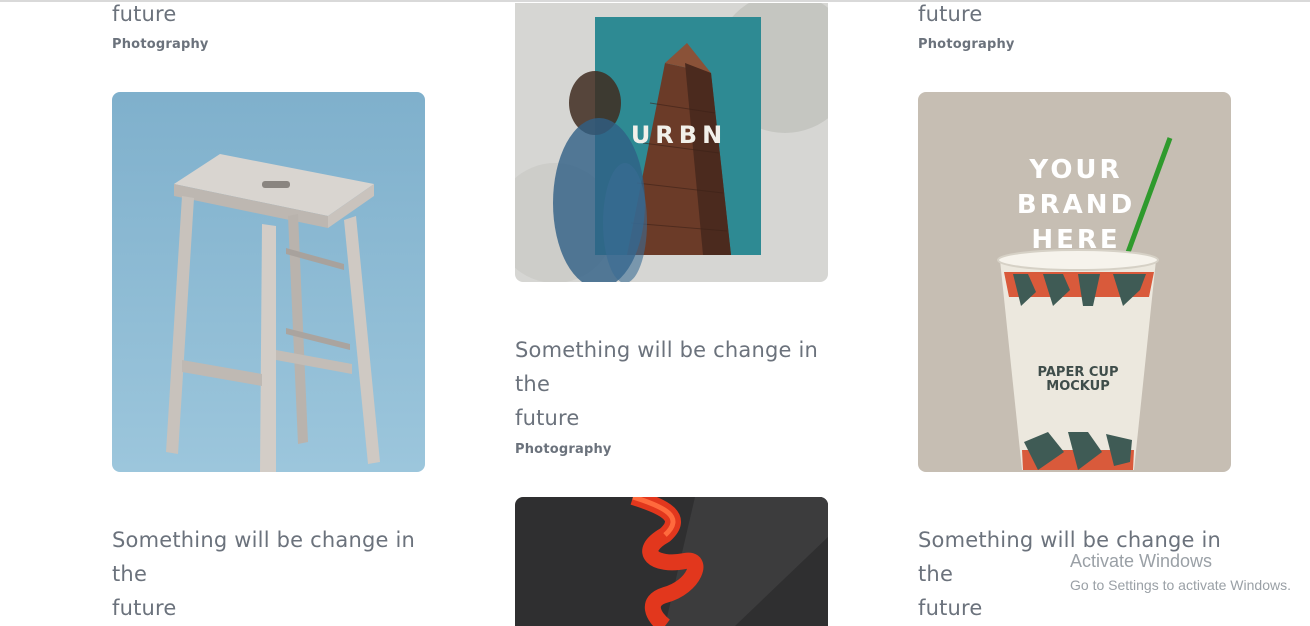  Describe the element at coordinates (268, 282) in the screenshot. I see `stool-image` at that location.